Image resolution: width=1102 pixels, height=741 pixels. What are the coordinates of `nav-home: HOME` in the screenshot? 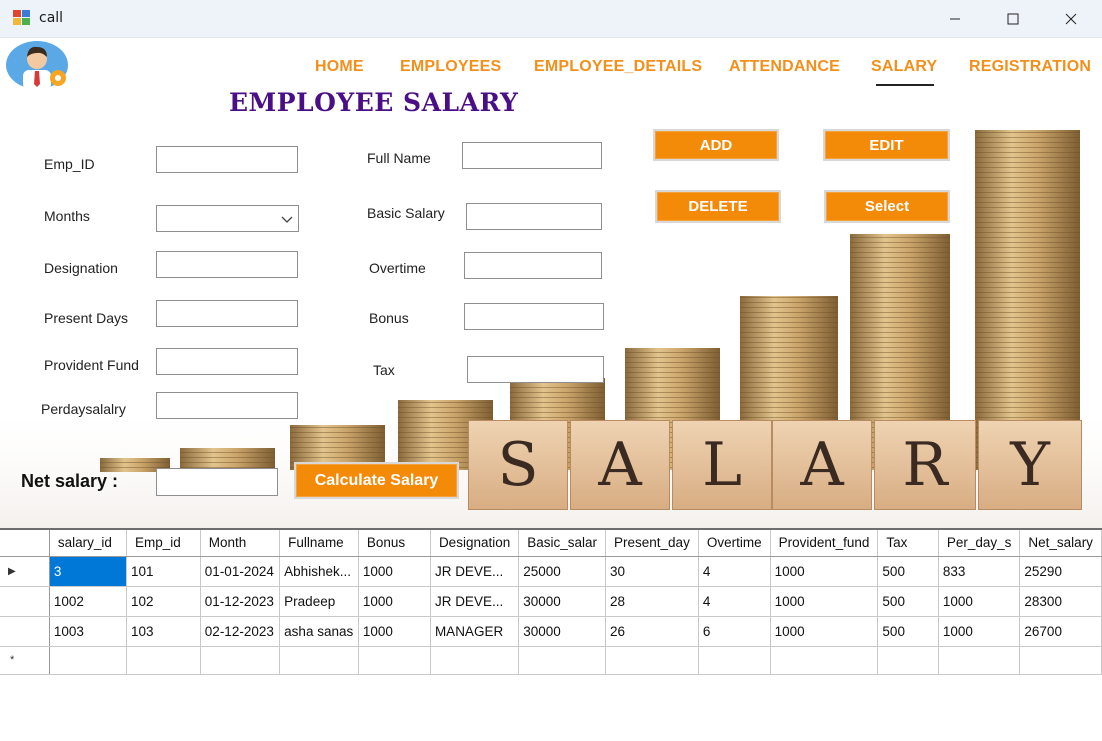 It's located at (339, 67).